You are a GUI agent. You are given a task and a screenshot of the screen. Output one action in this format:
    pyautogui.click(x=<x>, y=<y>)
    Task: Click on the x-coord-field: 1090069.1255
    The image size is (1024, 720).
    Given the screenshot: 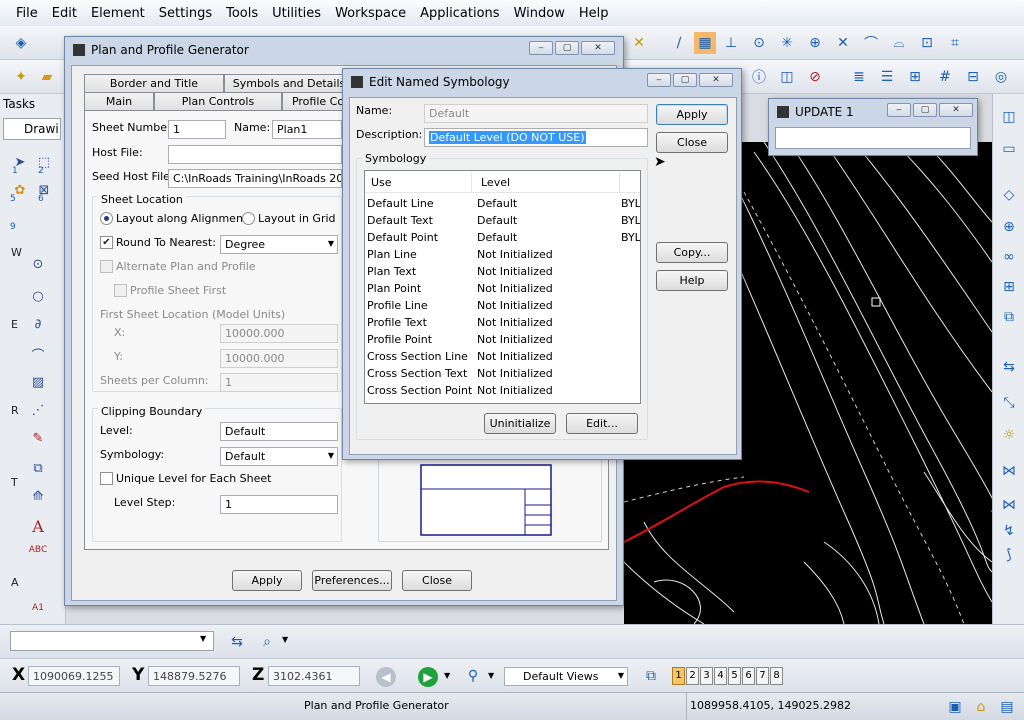 What is the action you would take?
    pyautogui.click(x=74, y=676)
    